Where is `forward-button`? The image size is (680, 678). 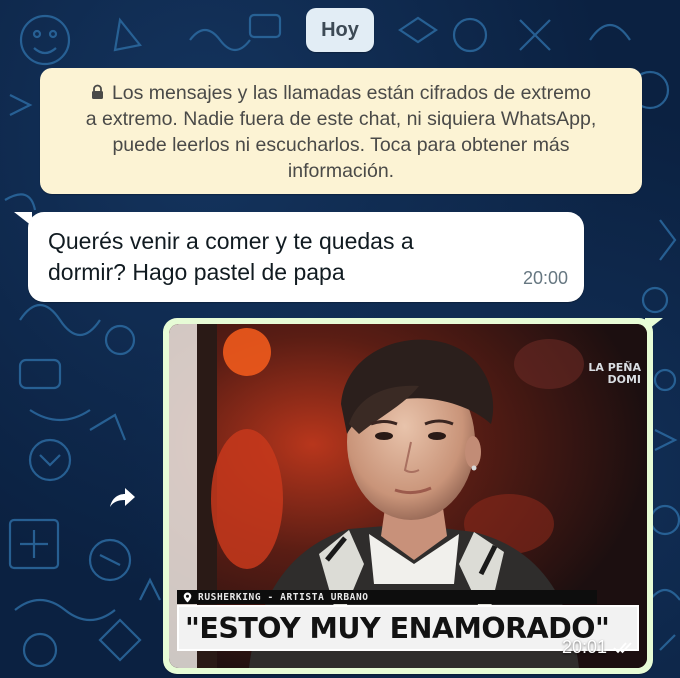 forward-button is located at coordinates (122, 498).